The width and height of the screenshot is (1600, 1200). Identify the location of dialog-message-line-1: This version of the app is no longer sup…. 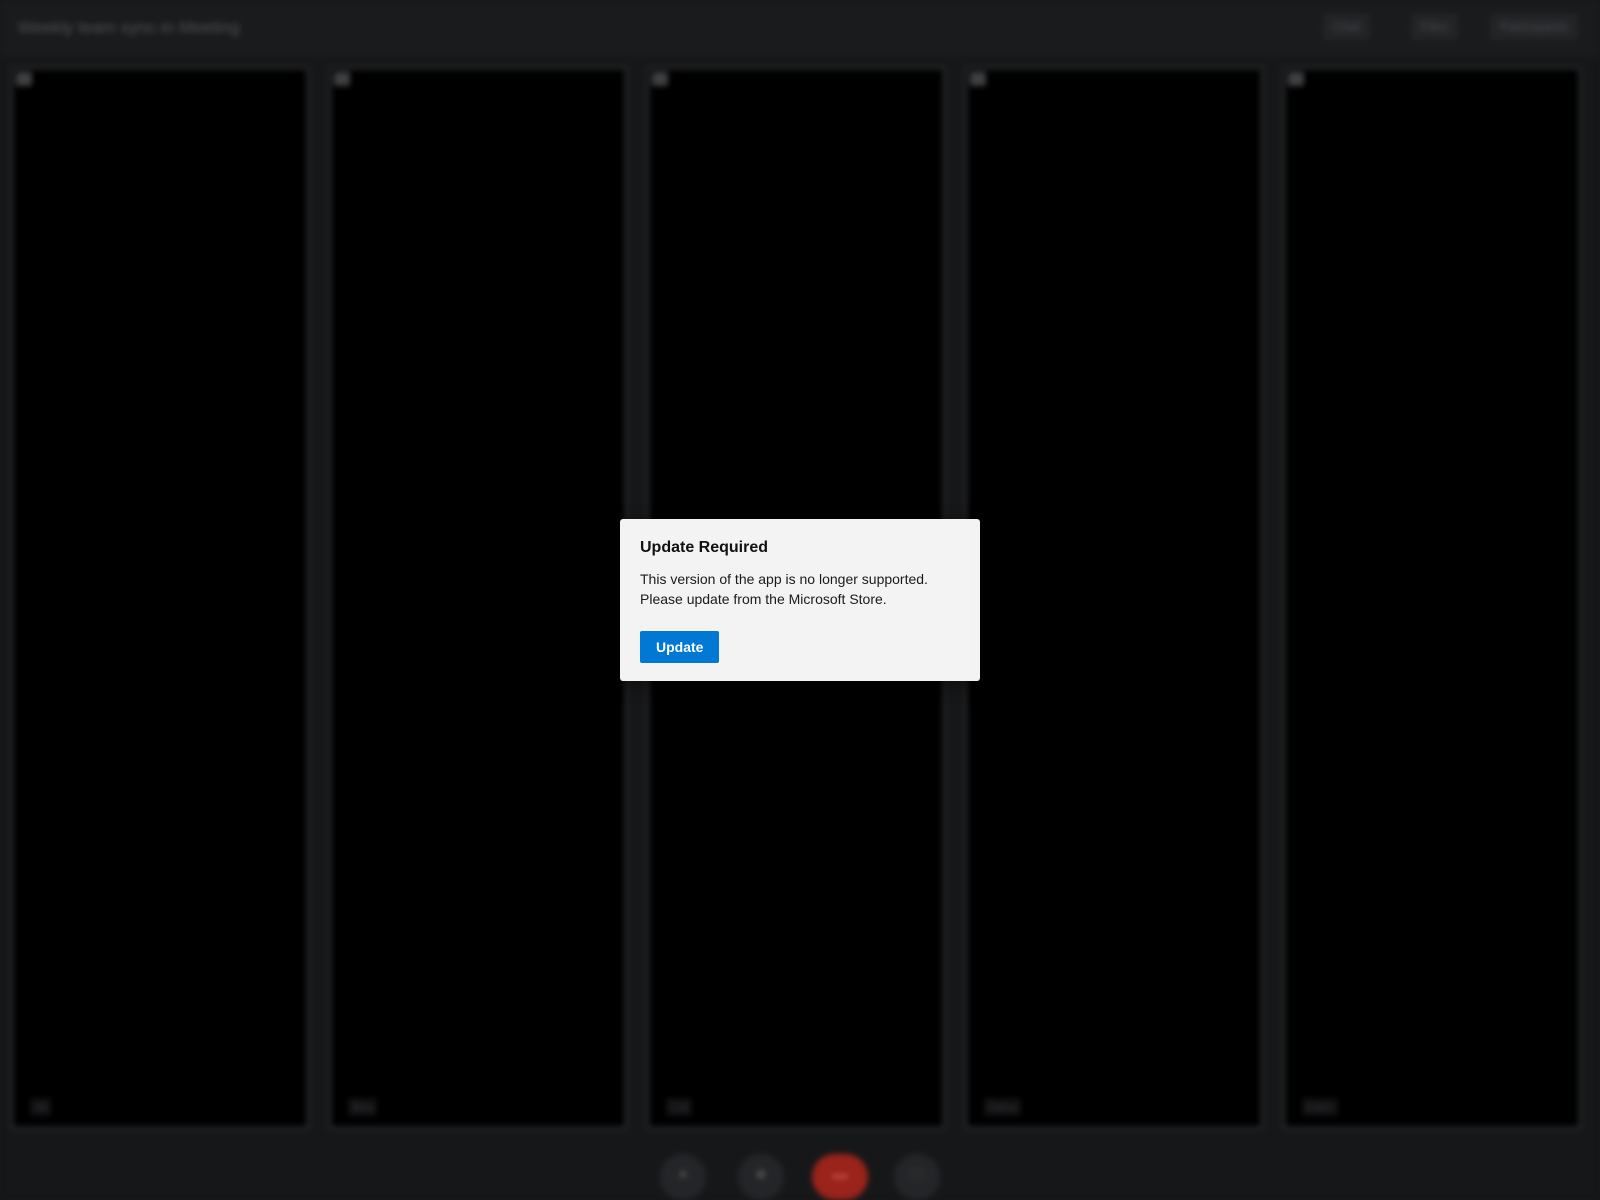
(784, 579).